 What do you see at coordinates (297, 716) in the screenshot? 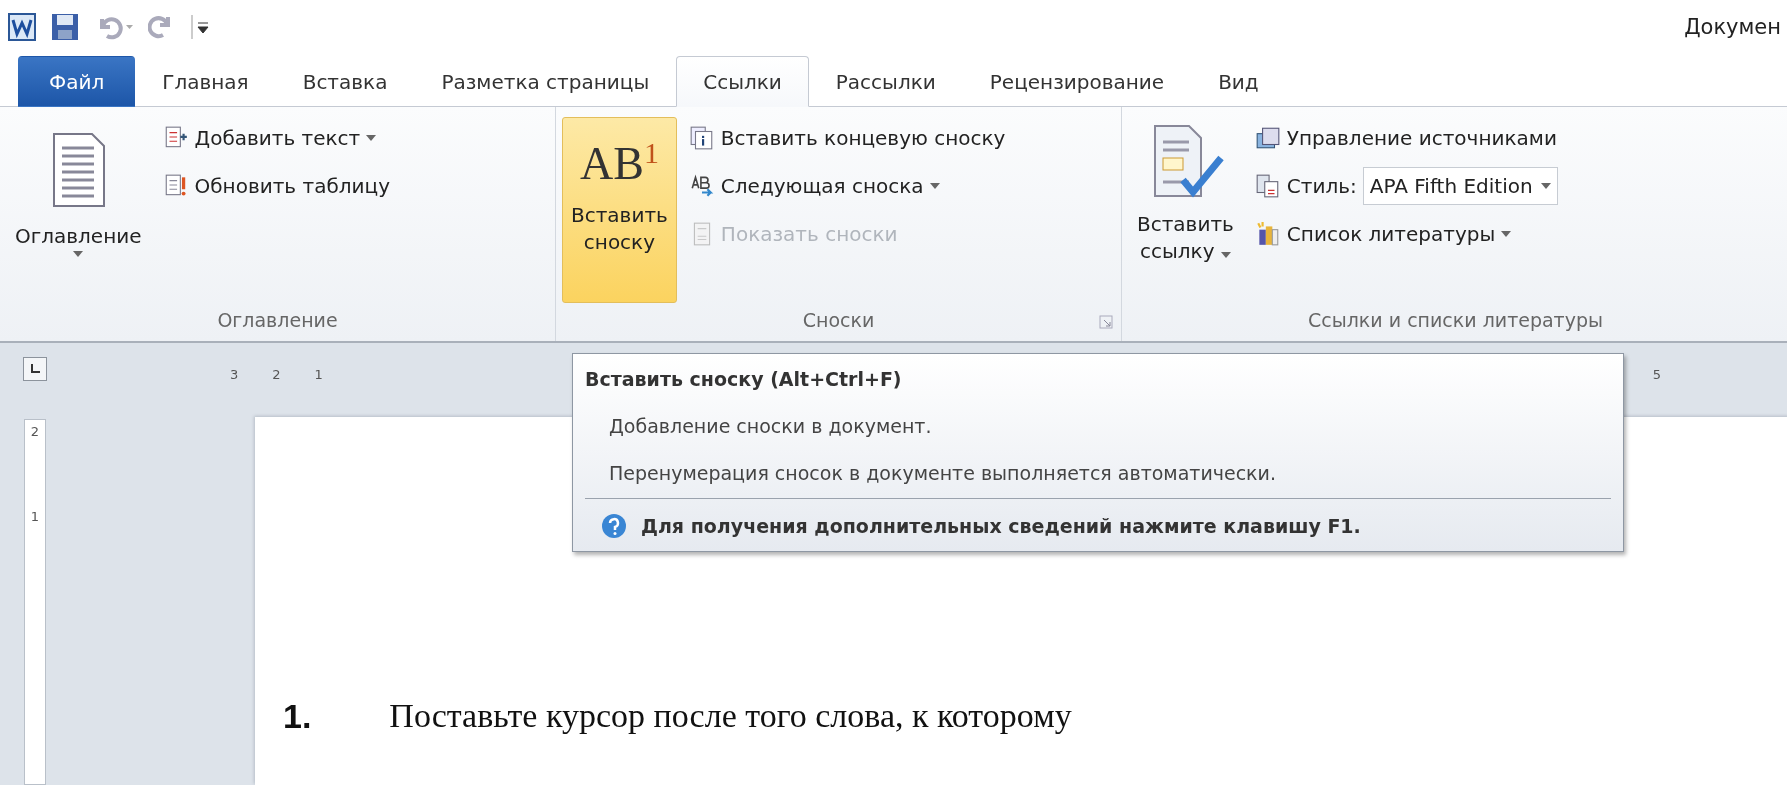
I see `step-number: 1.` at bounding box center [297, 716].